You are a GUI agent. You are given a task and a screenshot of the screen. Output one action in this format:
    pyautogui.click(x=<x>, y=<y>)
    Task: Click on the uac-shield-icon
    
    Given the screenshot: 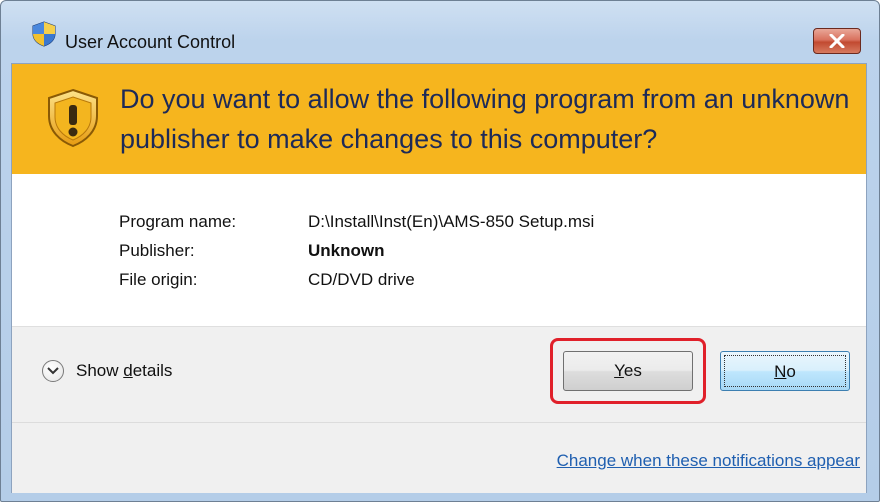 What is the action you would take?
    pyautogui.click(x=44, y=34)
    